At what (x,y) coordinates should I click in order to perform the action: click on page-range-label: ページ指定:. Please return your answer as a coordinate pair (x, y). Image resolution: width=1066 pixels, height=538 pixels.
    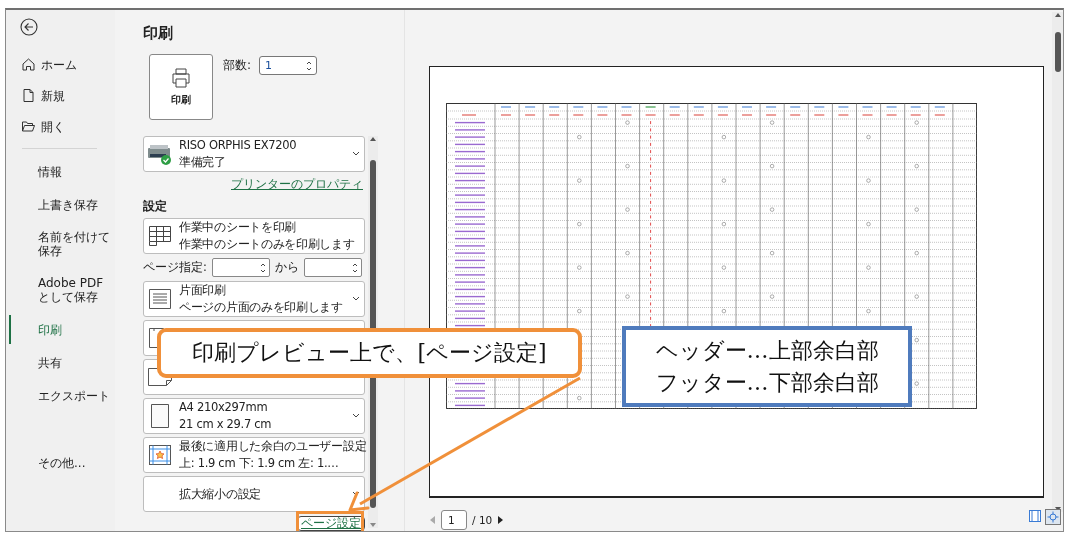
    Looking at the image, I should click on (175, 267).